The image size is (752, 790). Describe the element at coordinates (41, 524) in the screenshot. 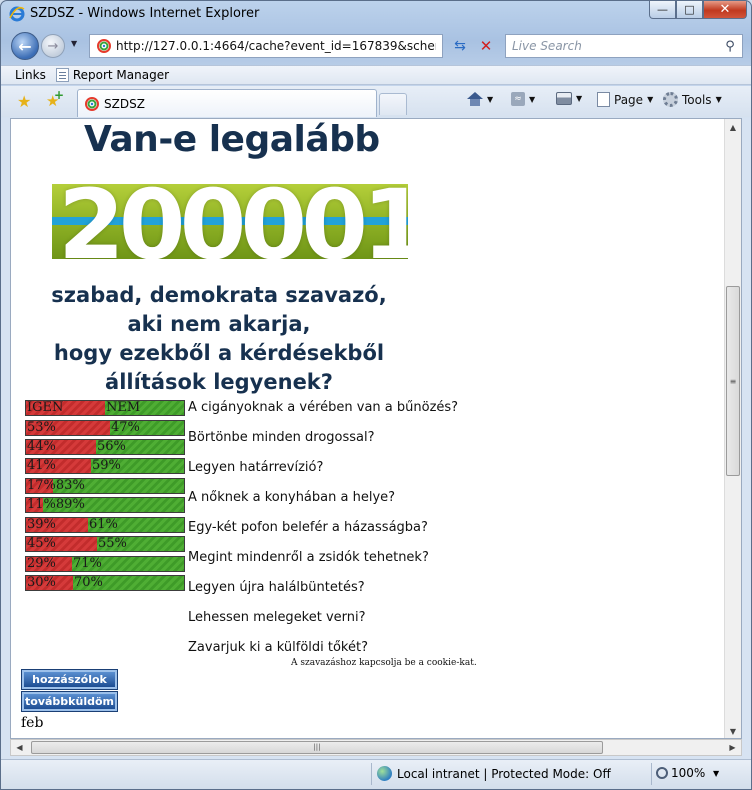

I see `yes-label: 39%` at that location.